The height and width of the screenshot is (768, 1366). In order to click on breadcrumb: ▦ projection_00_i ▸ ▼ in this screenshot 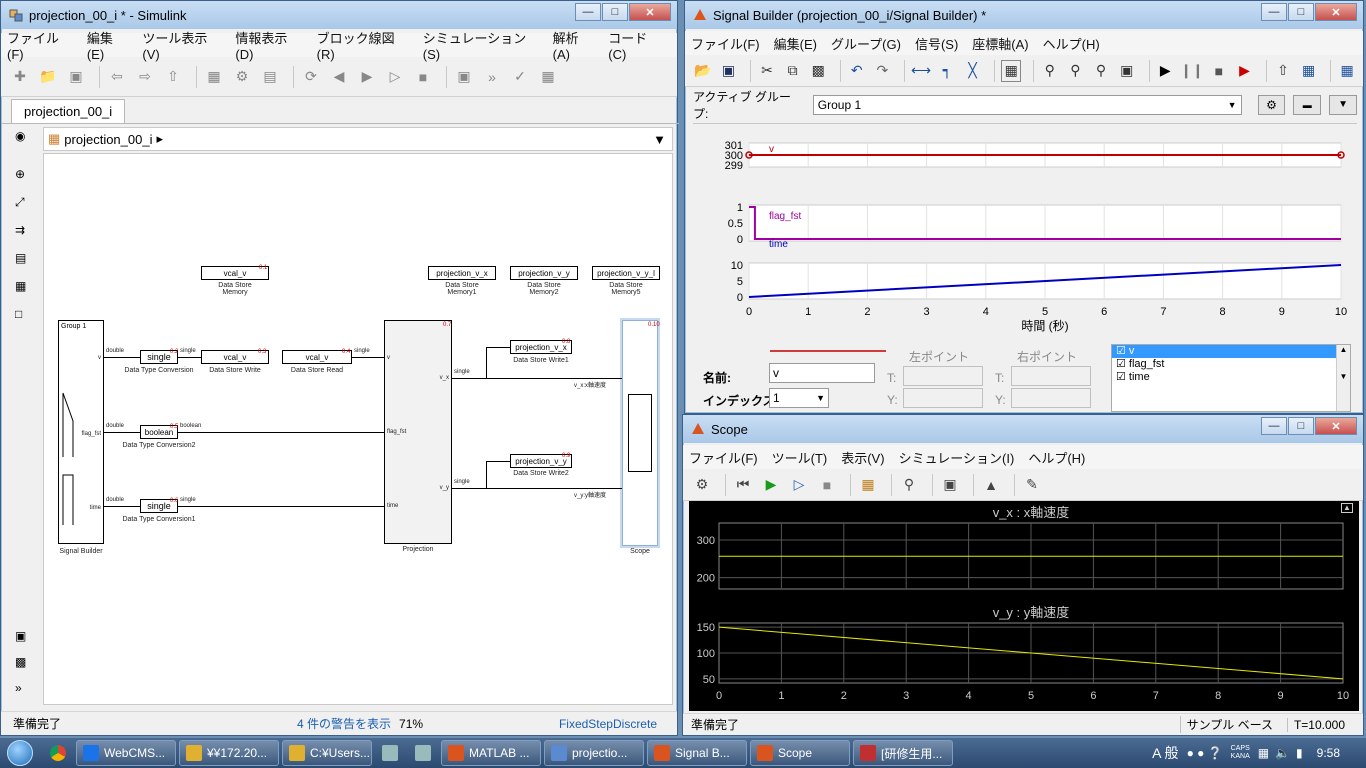, I will do `click(358, 139)`.